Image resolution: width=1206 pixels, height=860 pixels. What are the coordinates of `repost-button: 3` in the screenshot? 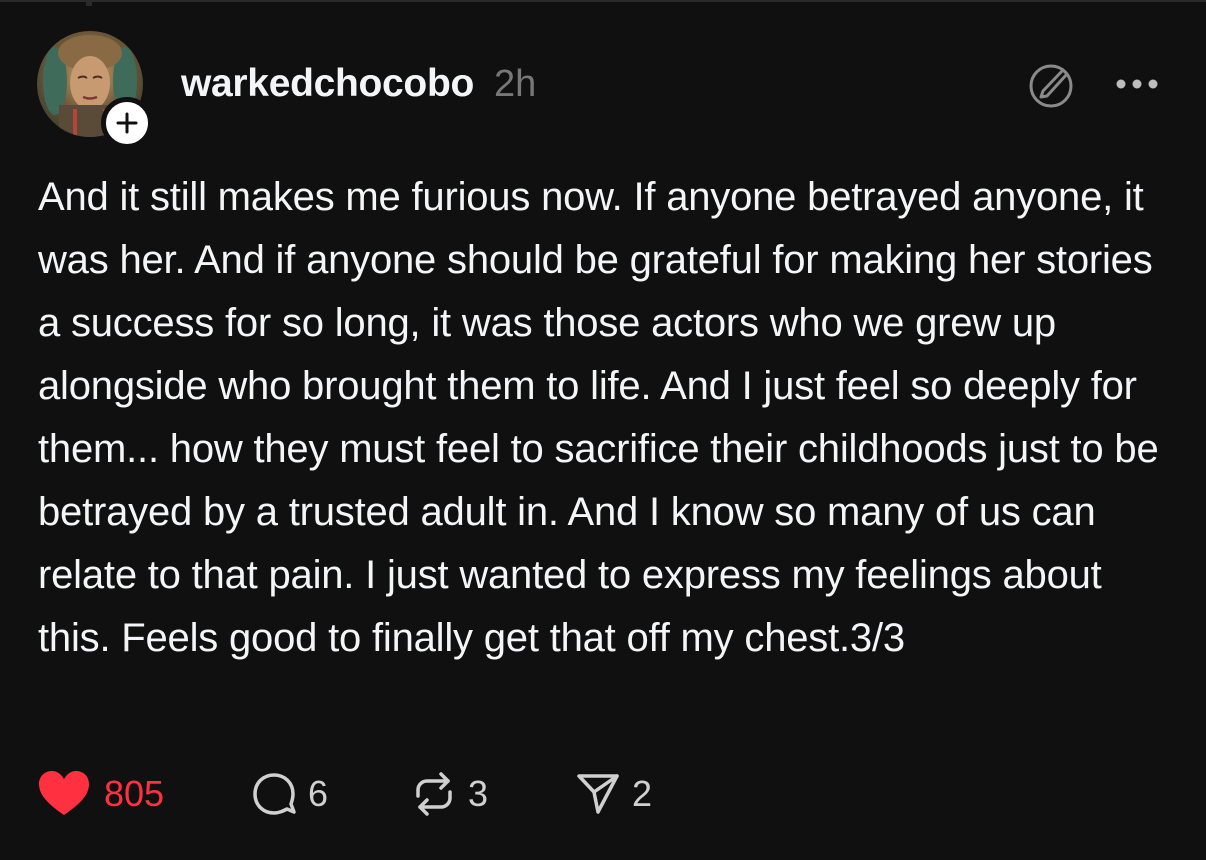 It's located at (449, 794).